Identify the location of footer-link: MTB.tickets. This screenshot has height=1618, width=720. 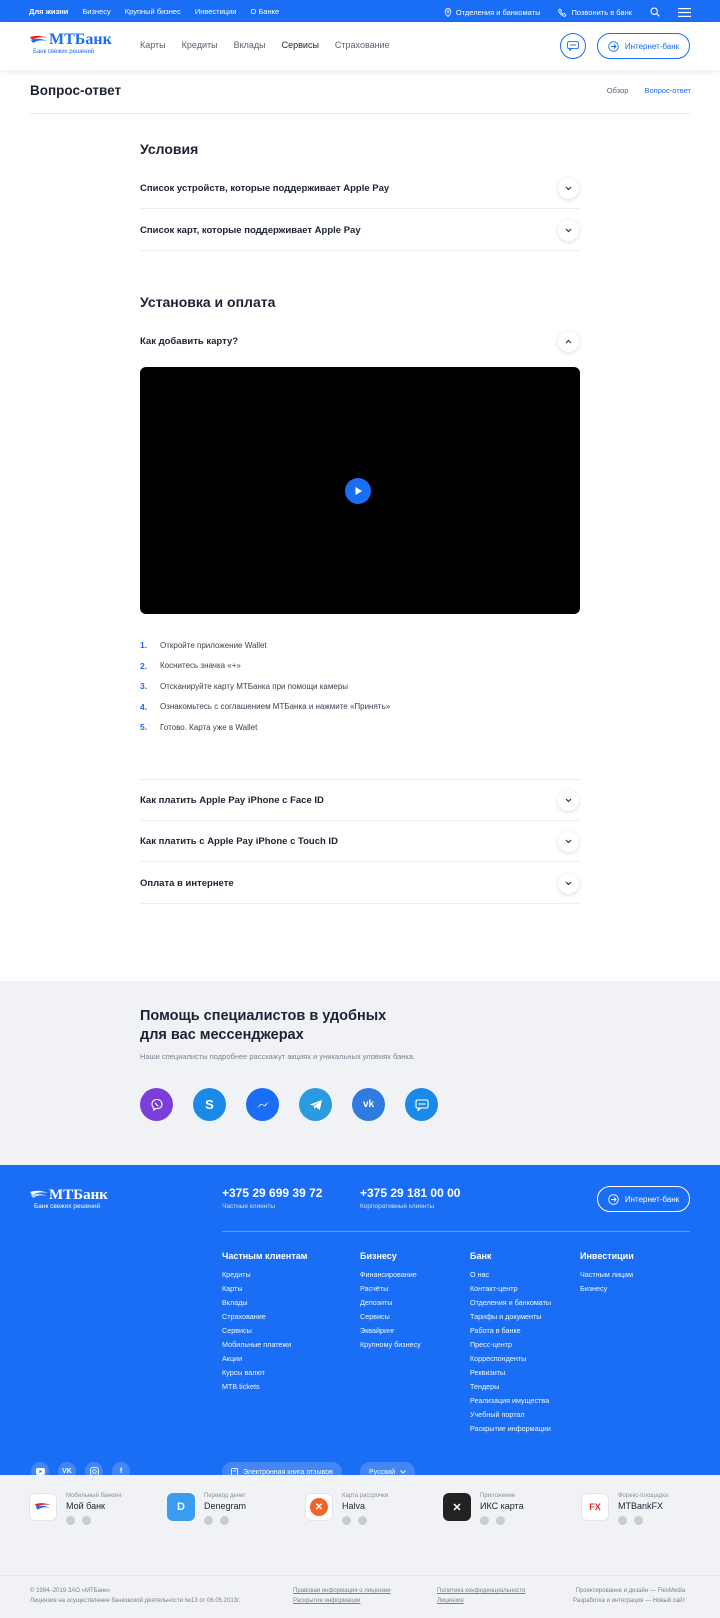
(264, 1389).